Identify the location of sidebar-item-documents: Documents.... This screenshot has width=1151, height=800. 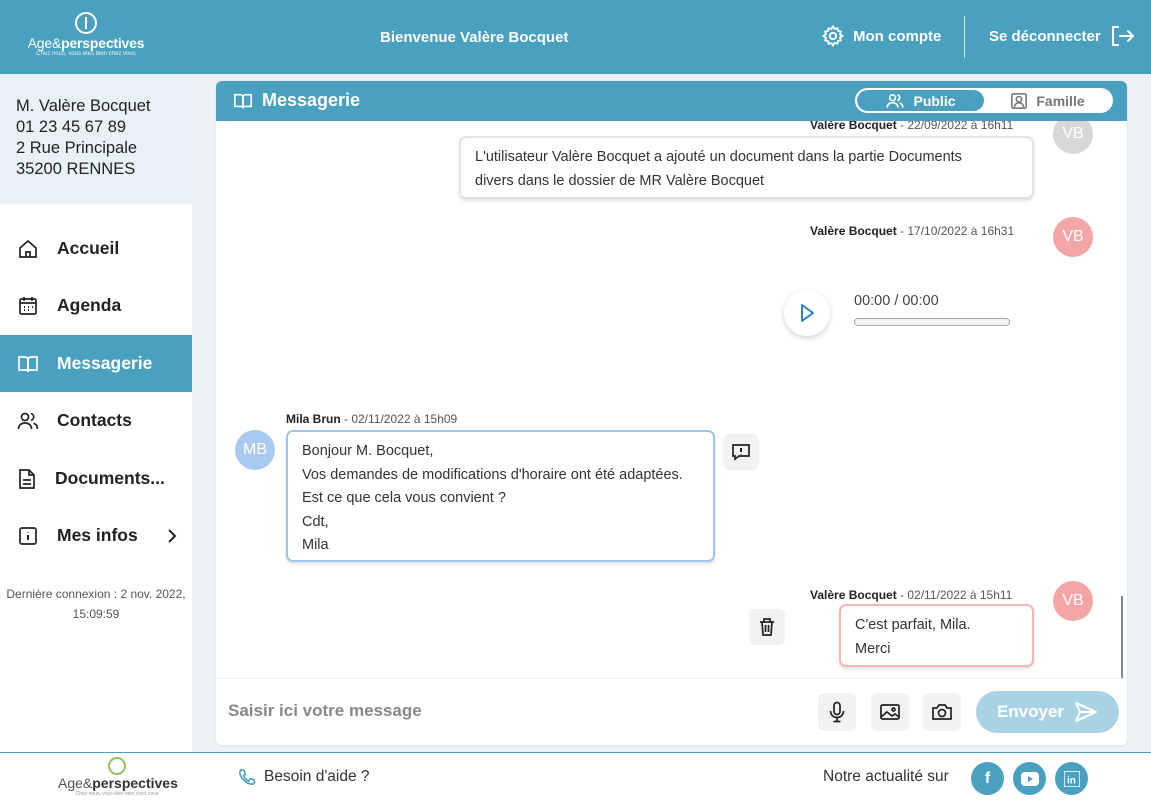
(96, 478).